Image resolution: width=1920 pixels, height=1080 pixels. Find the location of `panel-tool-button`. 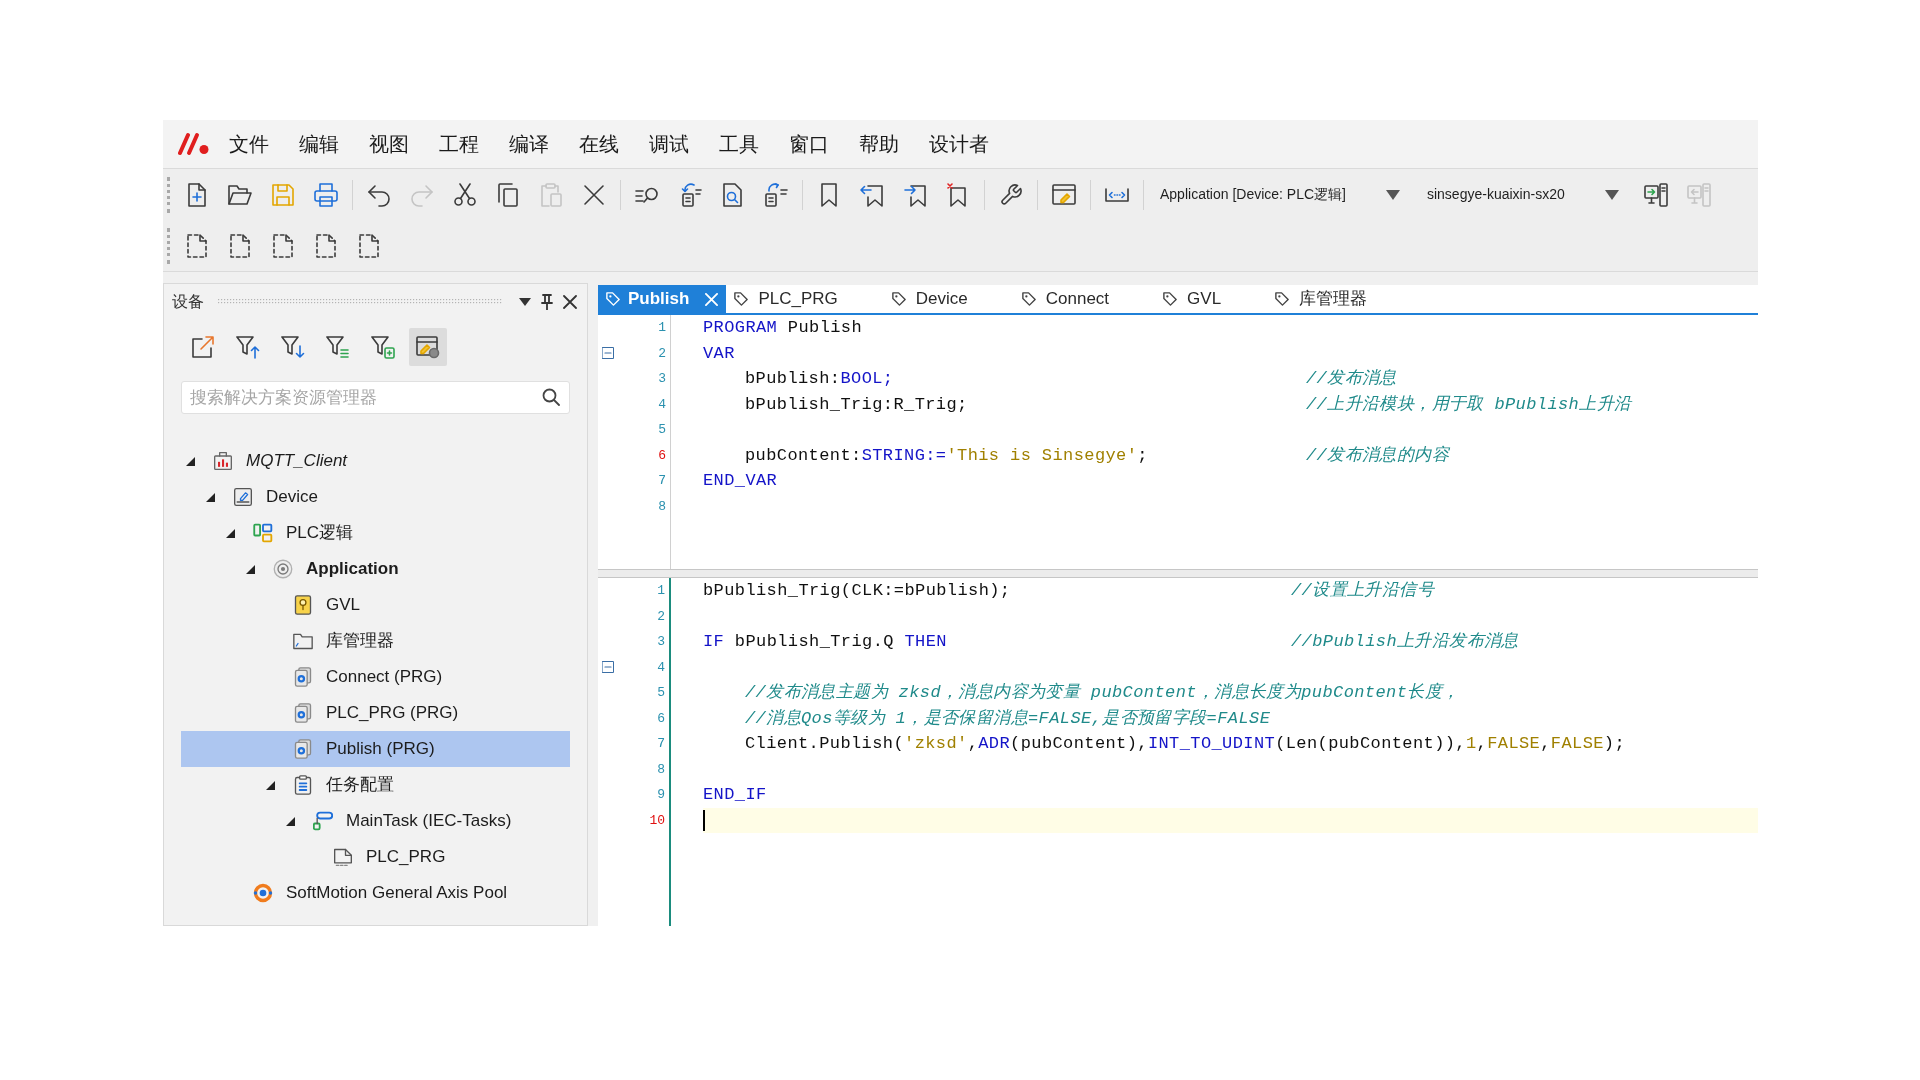

panel-tool-button is located at coordinates (428, 347).